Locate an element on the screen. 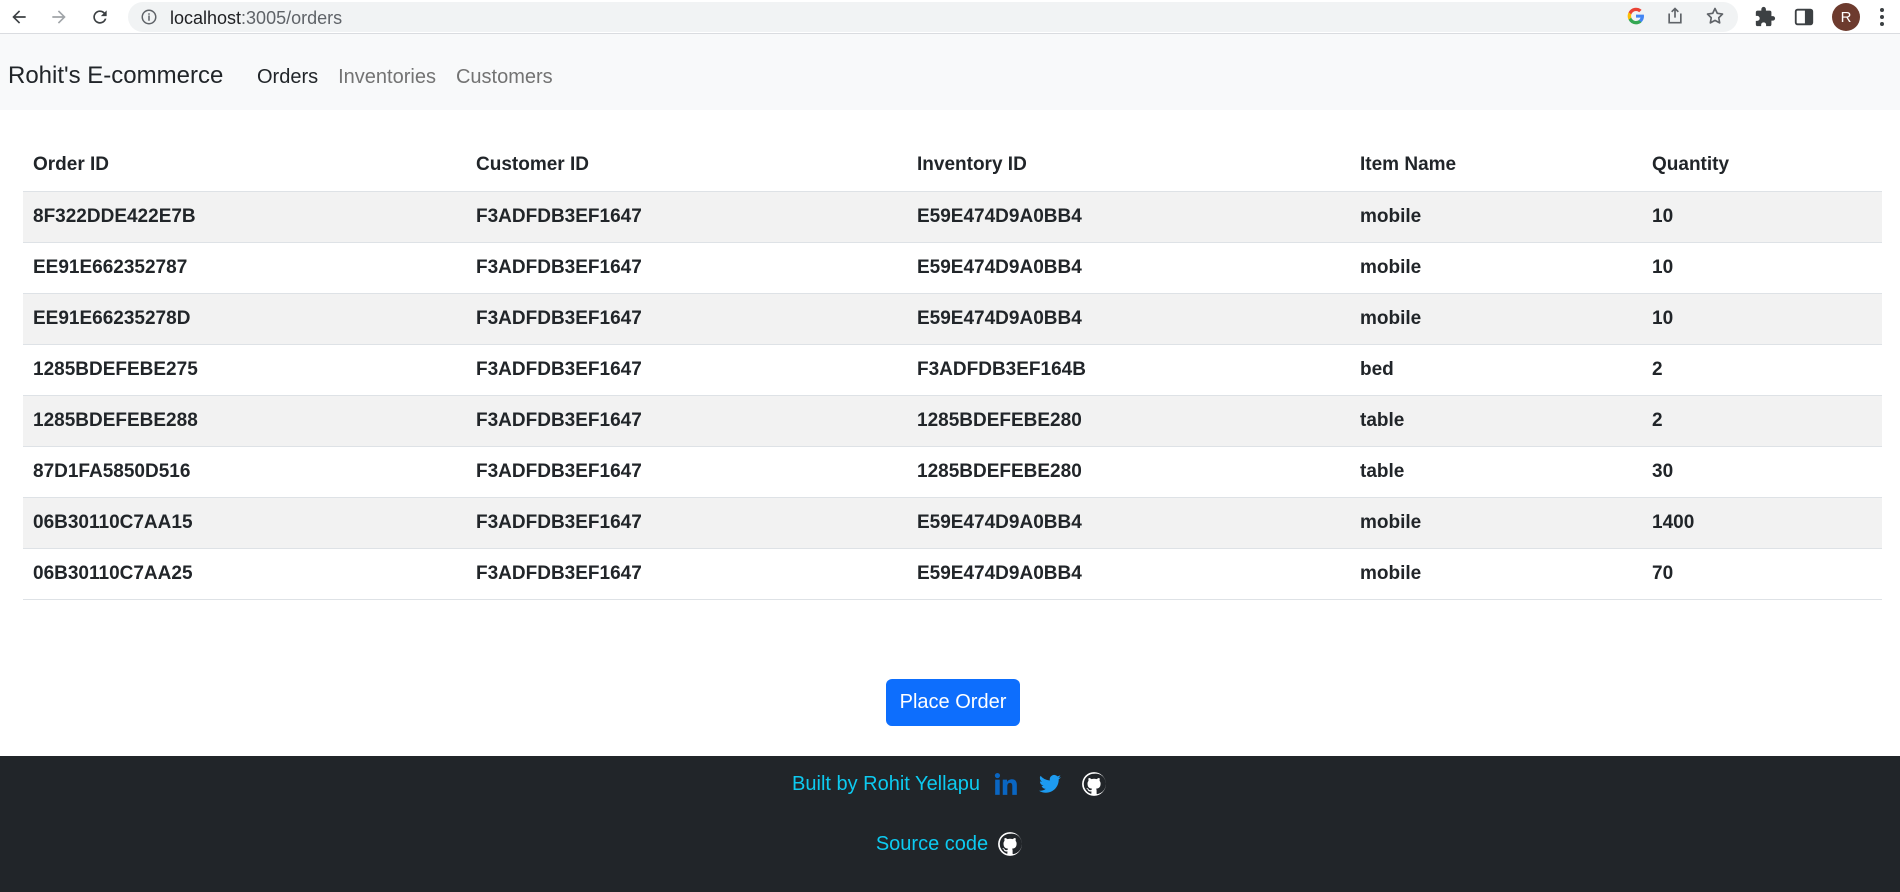 The height and width of the screenshot is (892, 1900). cell-order-id: 06B30110C7AA25 is located at coordinates (244, 574).